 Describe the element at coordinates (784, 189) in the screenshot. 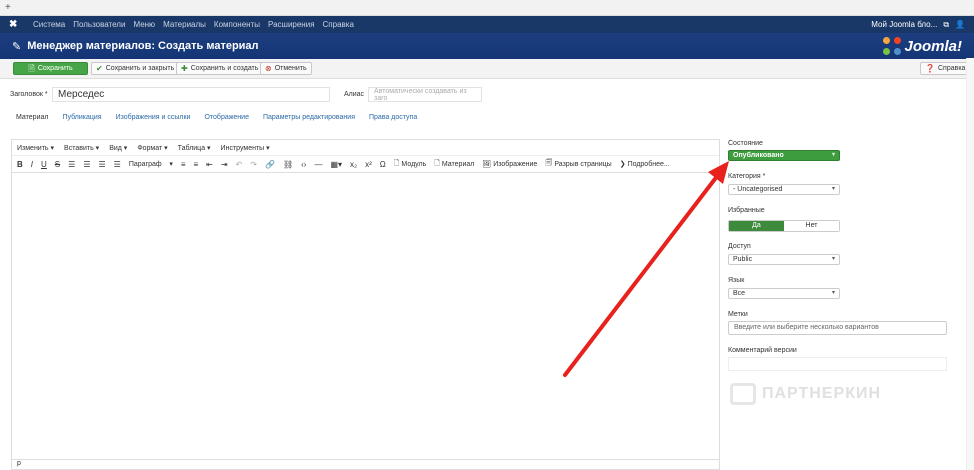

I see `category-select: - Uncategorised ▾` at that location.